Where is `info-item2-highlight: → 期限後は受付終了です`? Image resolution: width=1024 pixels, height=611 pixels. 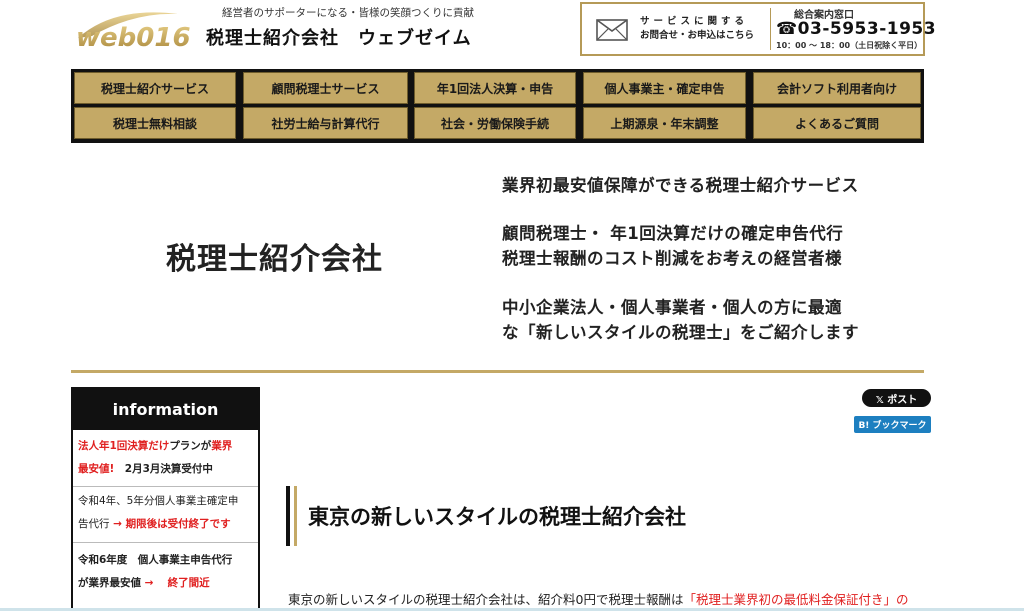
info-item2-highlight: → 期限後は受付終了です is located at coordinates (170, 524).